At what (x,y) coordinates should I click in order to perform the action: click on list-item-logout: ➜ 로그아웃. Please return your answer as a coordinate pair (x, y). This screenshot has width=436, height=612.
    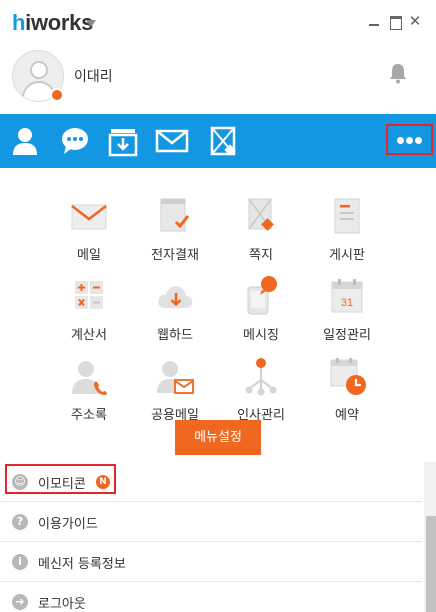
    Looking at the image, I should click on (211, 597).